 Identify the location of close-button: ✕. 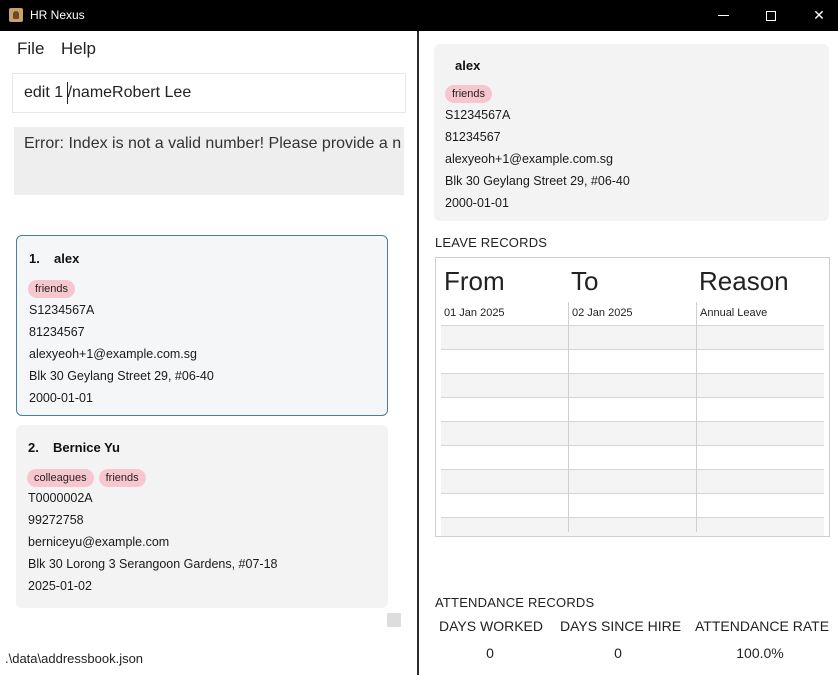
(817, 15).